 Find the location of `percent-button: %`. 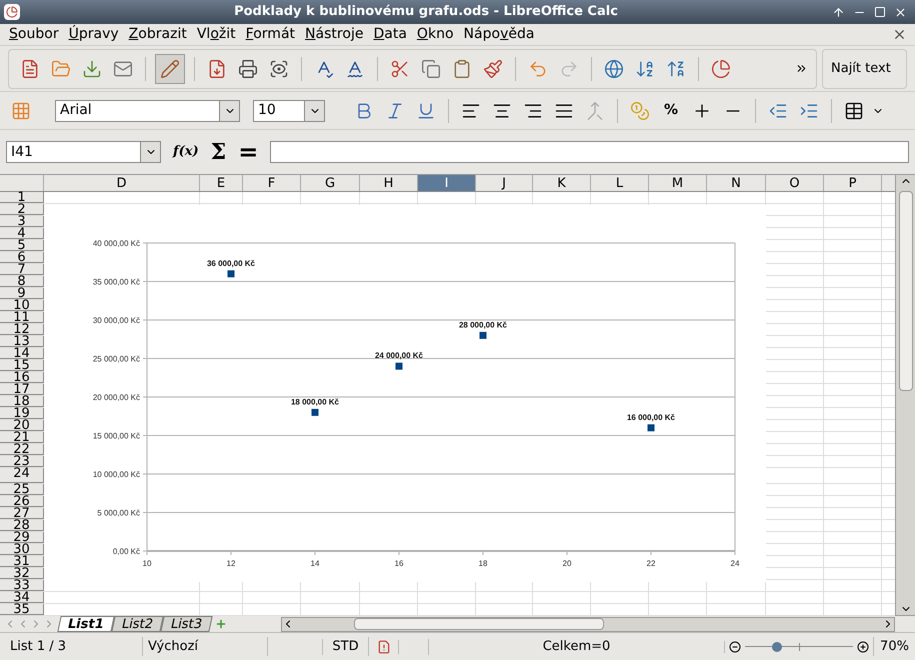

percent-button: % is located at coordinates (671, 110).